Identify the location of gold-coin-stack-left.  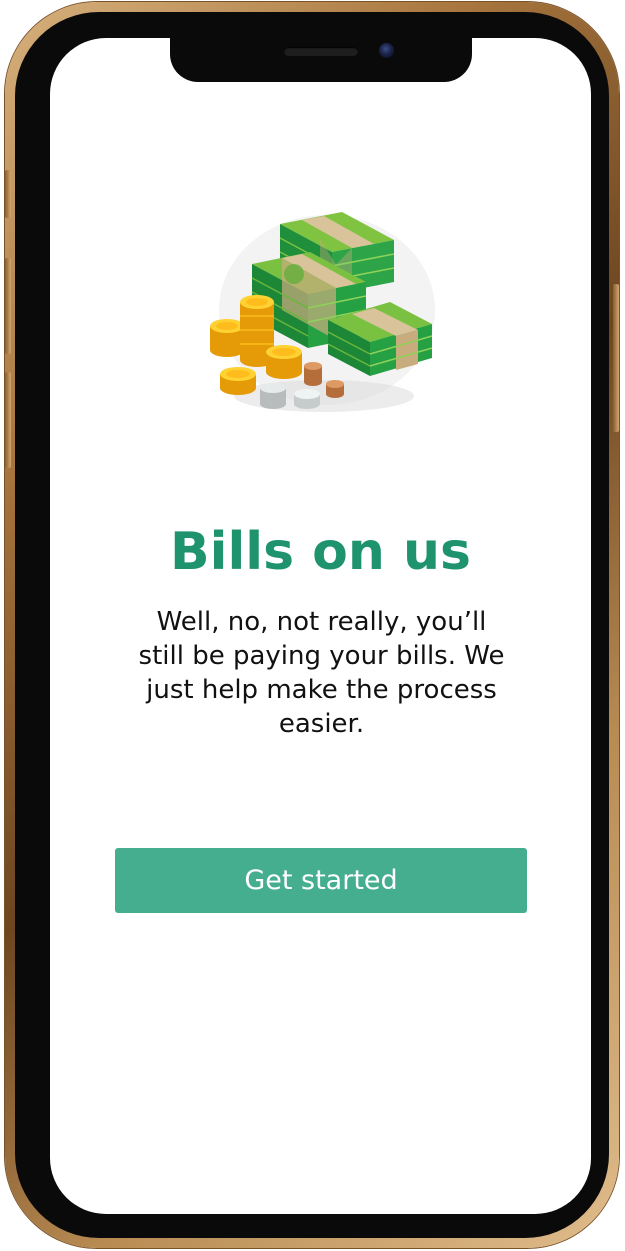
(227, 338).